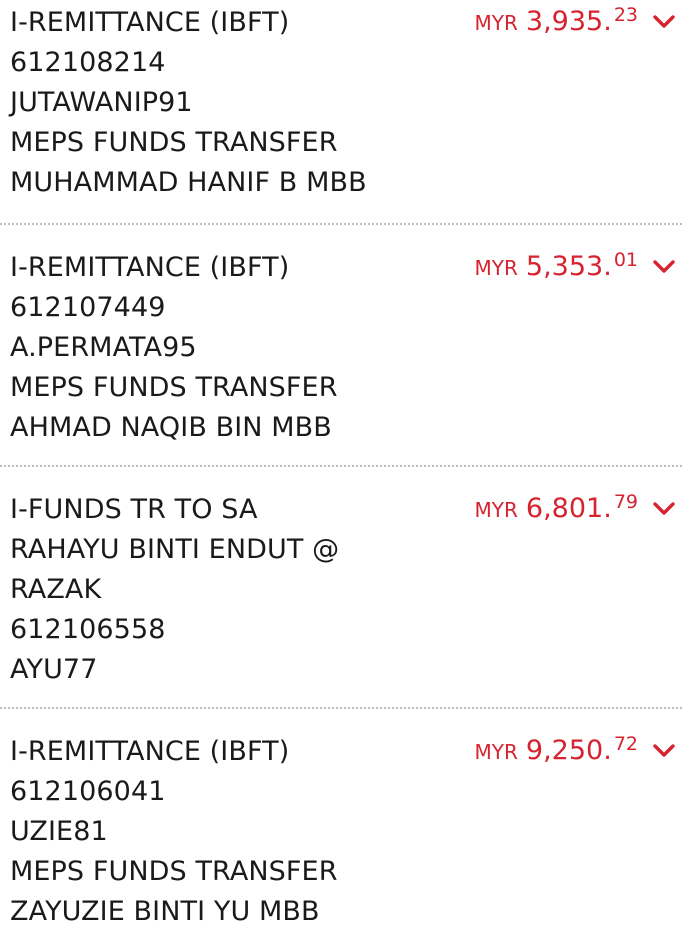 This screenshot has height=944, width=682. Describe the element at coordinates (165, 911) in the screenshot. I see `transaction-detail-line: ZAYUZIE BINTI YU MBB` at that location.